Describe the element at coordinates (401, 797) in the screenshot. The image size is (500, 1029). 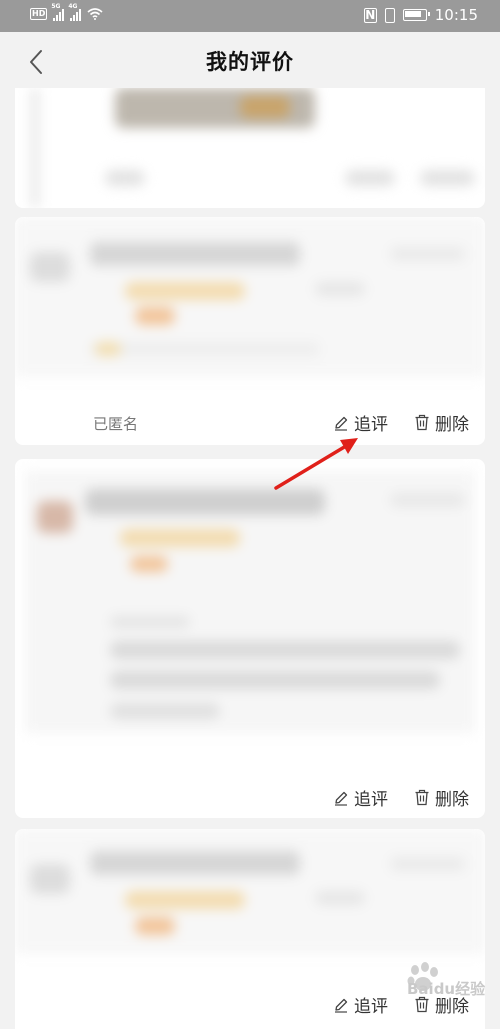
I see `review-actions: 追评 删除` at that location.